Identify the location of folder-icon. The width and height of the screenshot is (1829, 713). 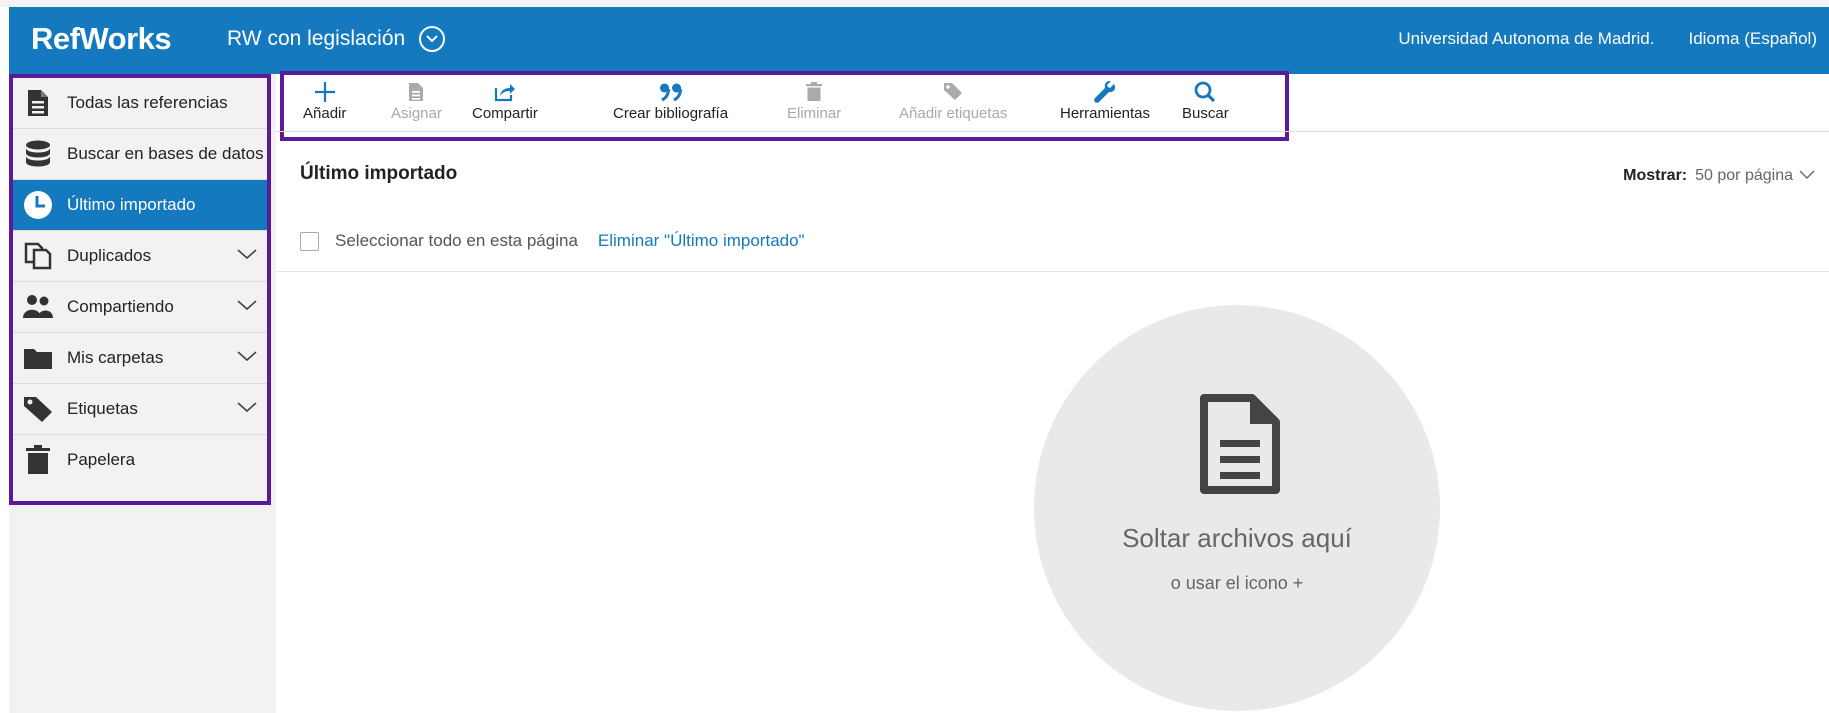
(38, 358).